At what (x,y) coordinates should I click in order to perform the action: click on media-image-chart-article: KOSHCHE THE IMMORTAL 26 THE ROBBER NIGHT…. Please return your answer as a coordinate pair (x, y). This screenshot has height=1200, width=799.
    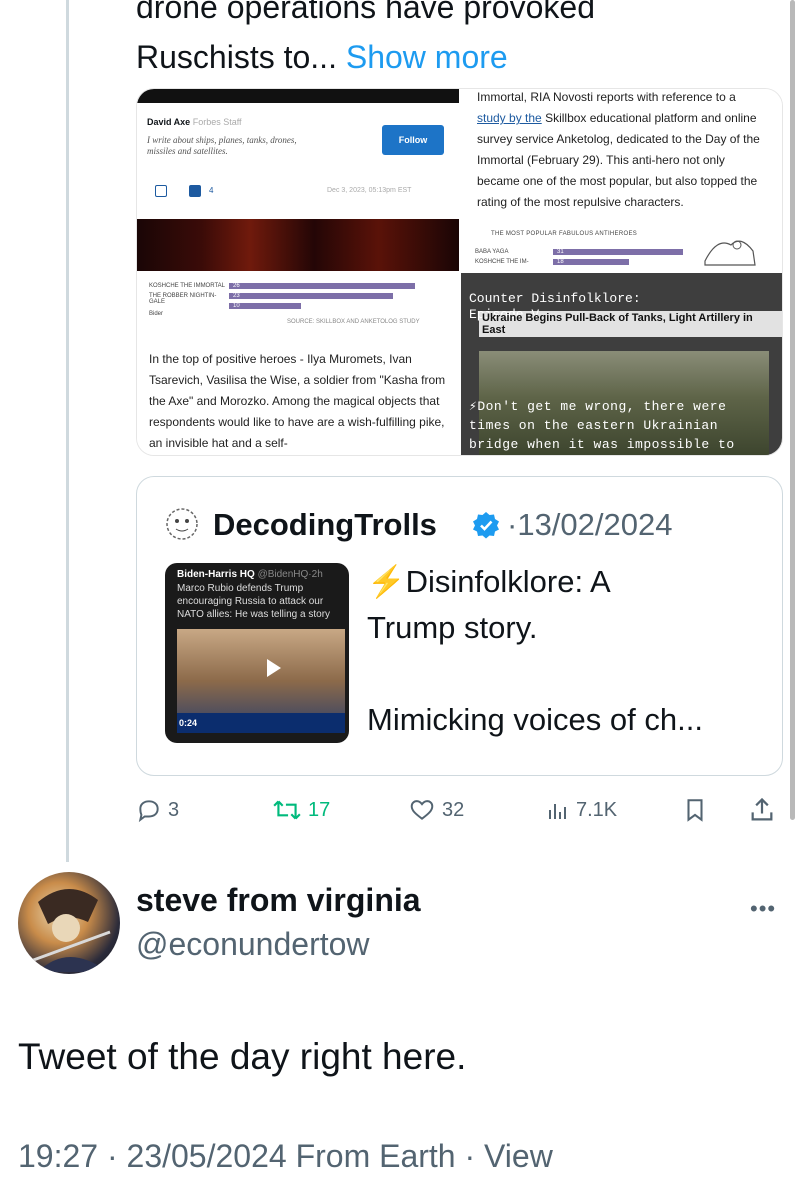
    Looking at the image, I should click on (298, 364).